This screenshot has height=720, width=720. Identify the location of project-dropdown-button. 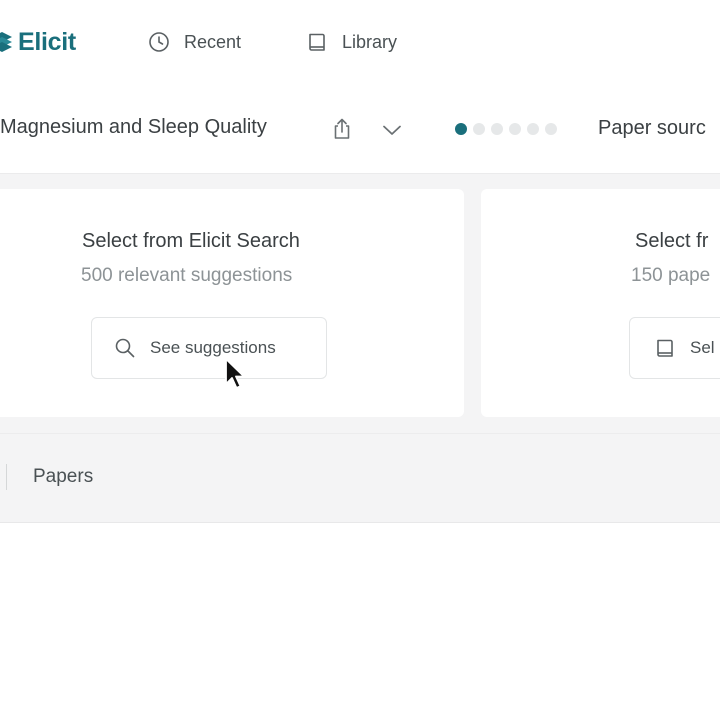
(392, 130).